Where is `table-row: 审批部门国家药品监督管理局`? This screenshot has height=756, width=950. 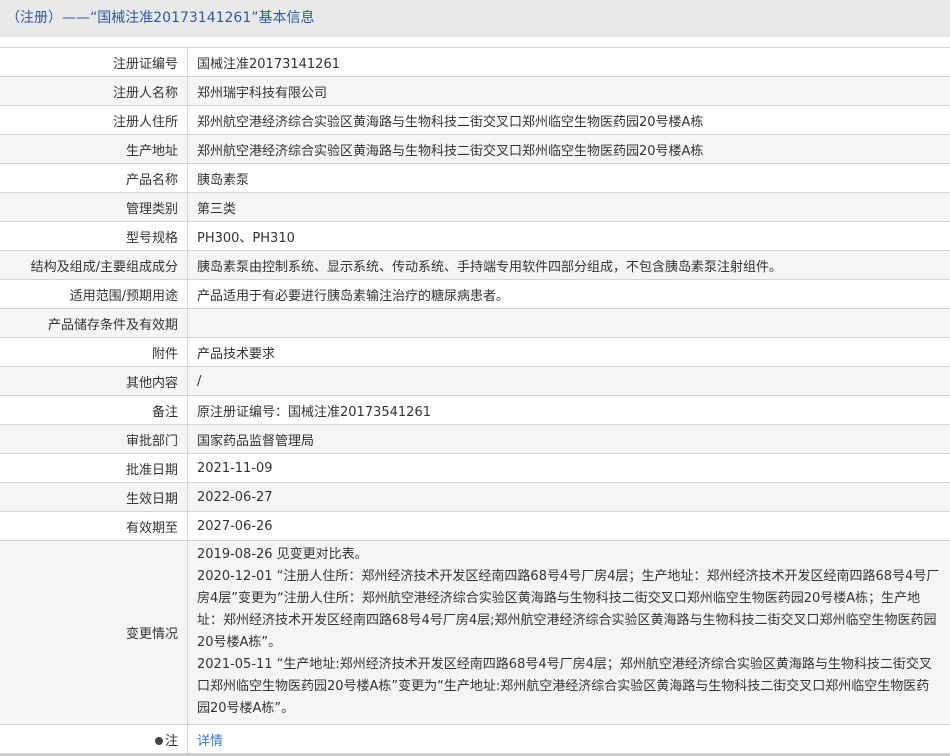
table-row: 审批部门国家药品监督管理局 is located at coordinates (475, 439).